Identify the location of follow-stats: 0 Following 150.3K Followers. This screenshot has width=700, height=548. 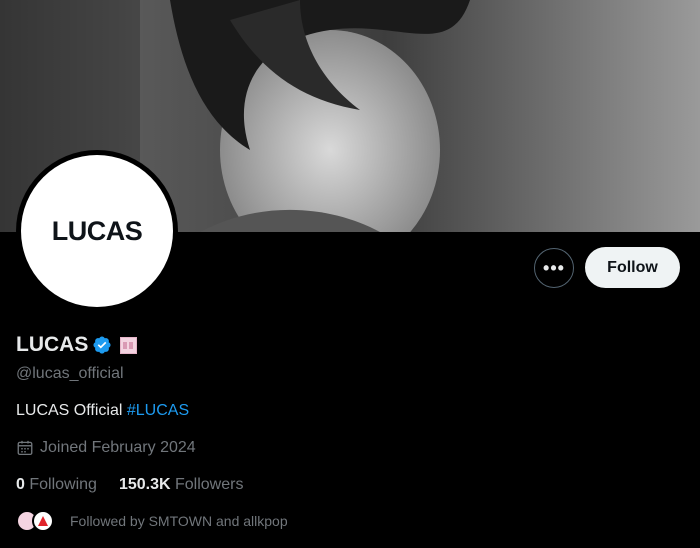
(140, 485).